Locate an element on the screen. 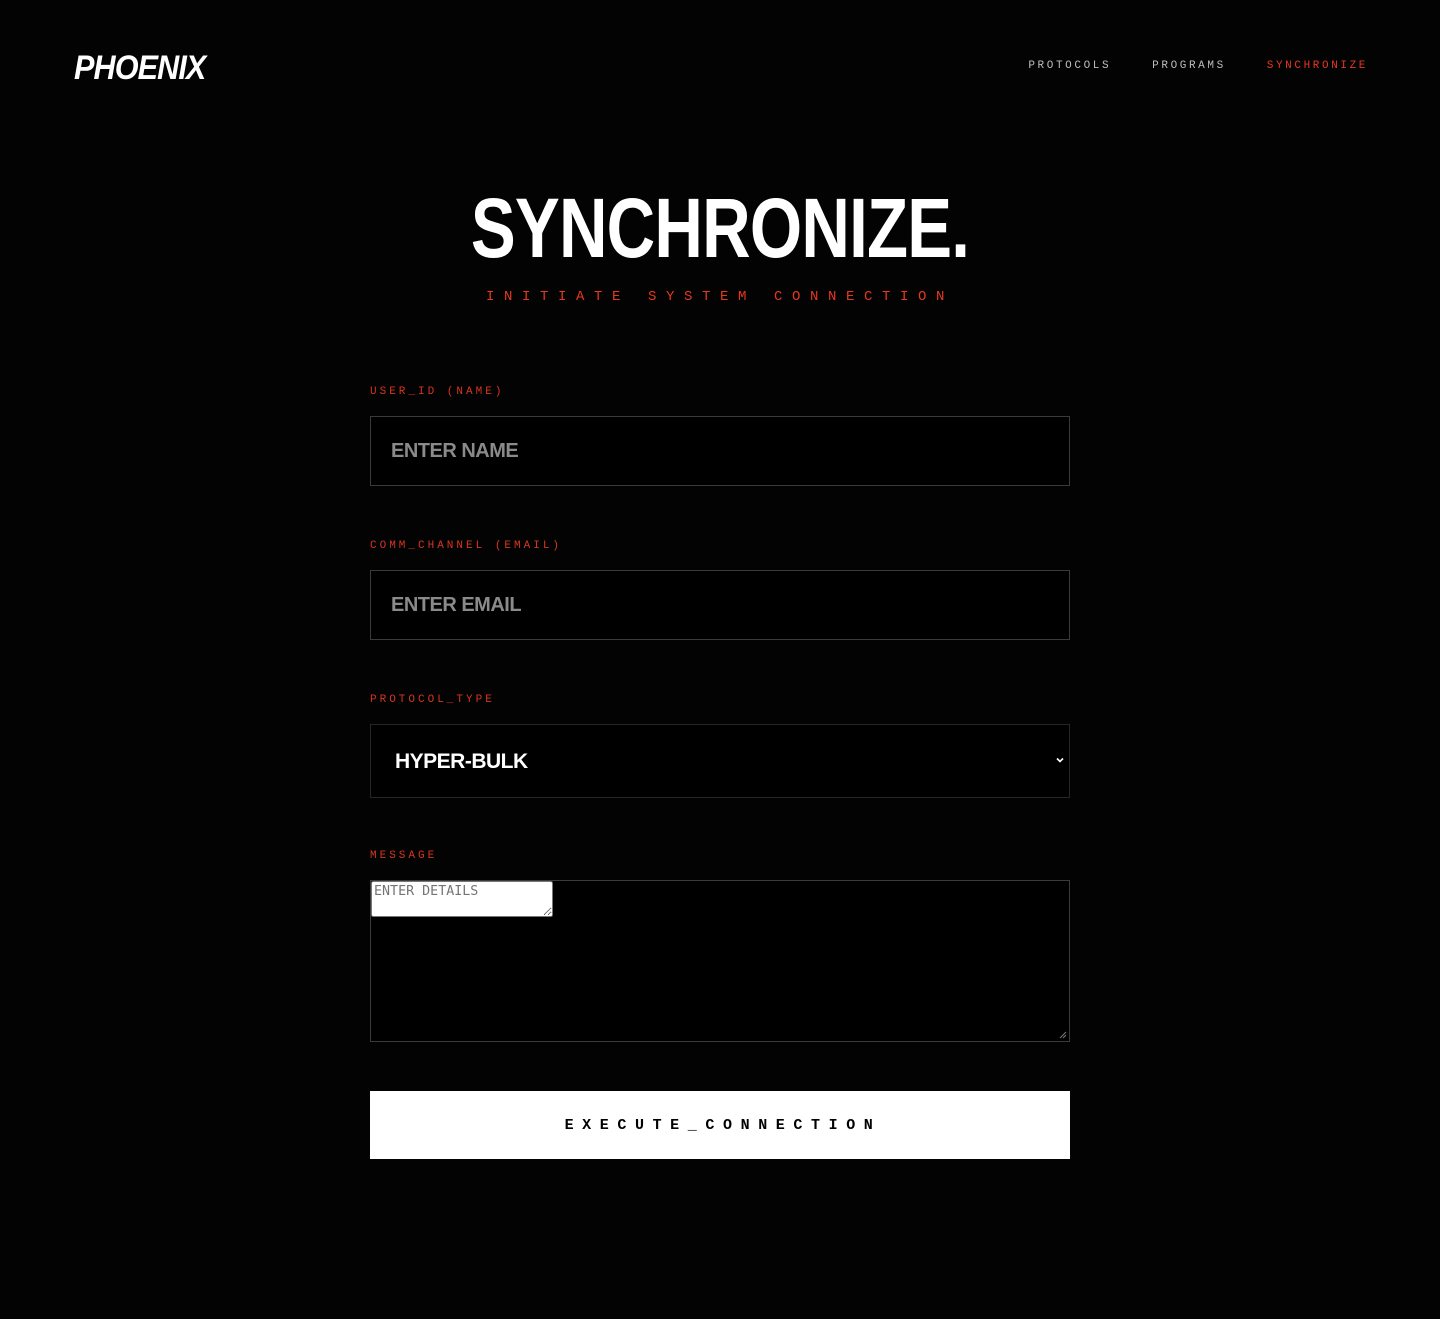  chevron-down-icon is located at coordinates (1060, 760).